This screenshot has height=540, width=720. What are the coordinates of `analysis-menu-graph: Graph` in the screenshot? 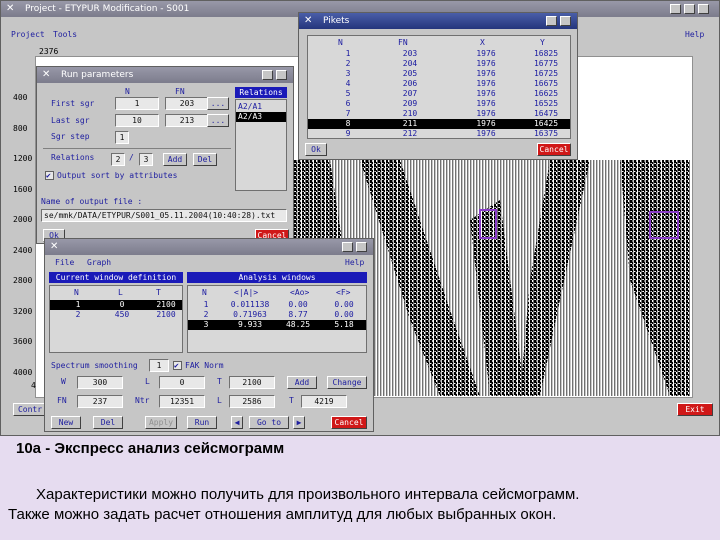 It's located at (99, 262).